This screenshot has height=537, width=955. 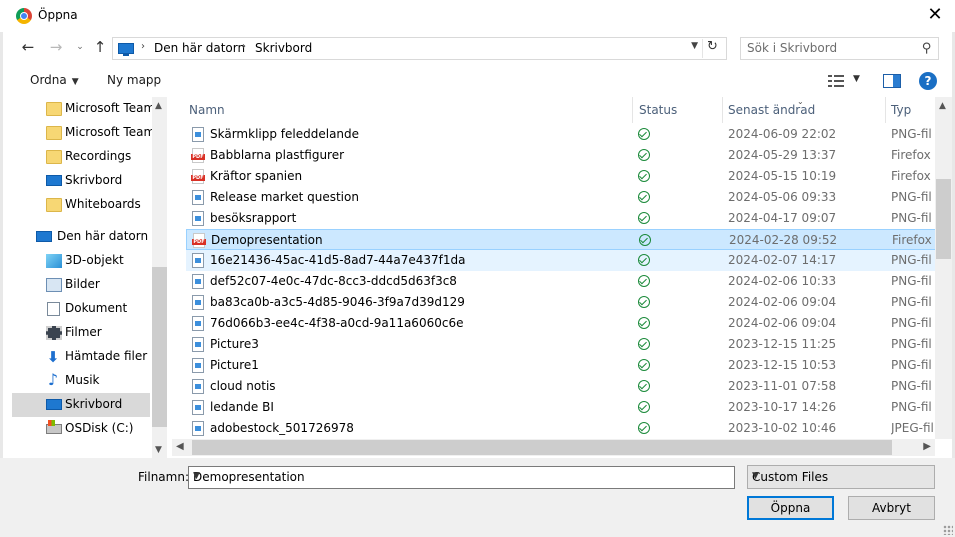 What do you see at coordinates (81, 157) in the screenshot?
I see `nav-item-recordings: Recordings` at bounding box center [81, 157].